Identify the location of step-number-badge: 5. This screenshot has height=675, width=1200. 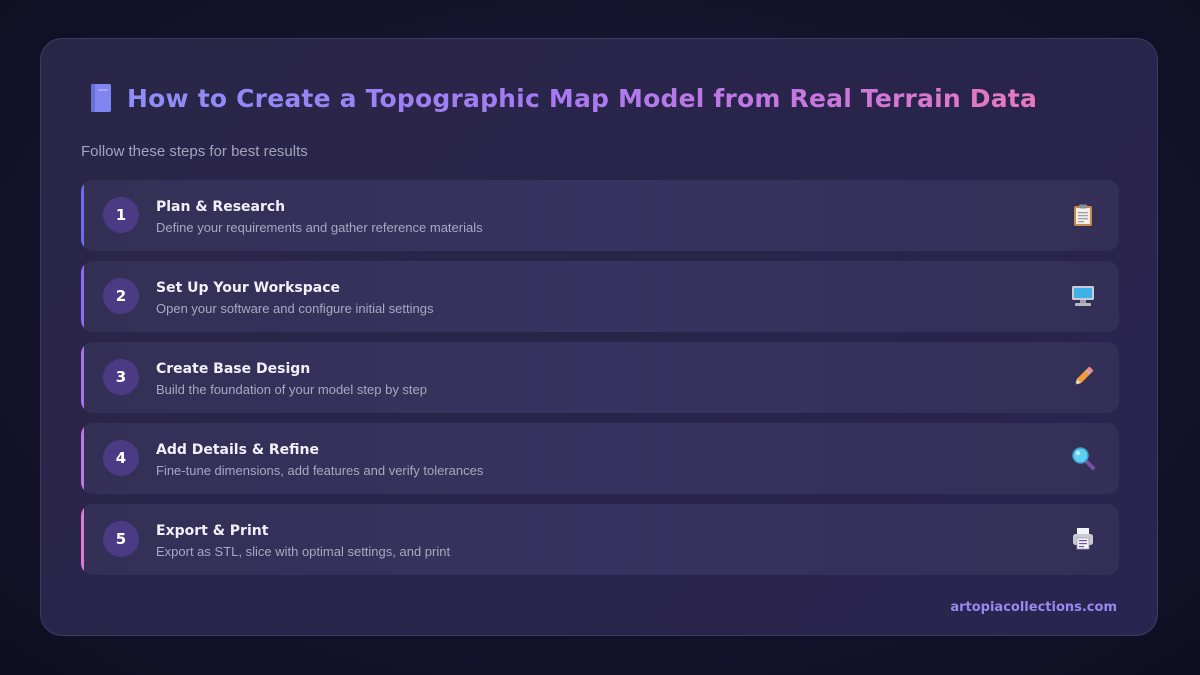
(121, 539).